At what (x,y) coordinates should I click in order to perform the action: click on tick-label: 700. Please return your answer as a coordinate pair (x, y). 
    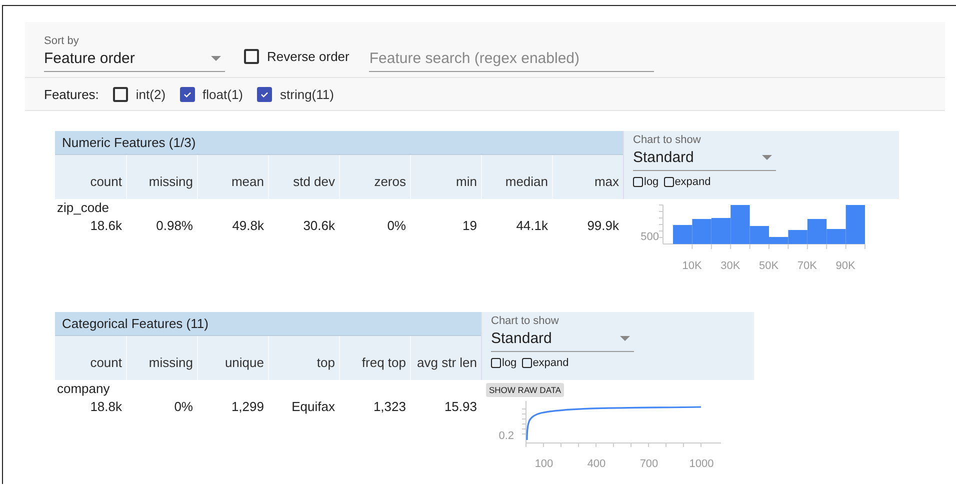
    Looking at the image, I should click on (649, 463).